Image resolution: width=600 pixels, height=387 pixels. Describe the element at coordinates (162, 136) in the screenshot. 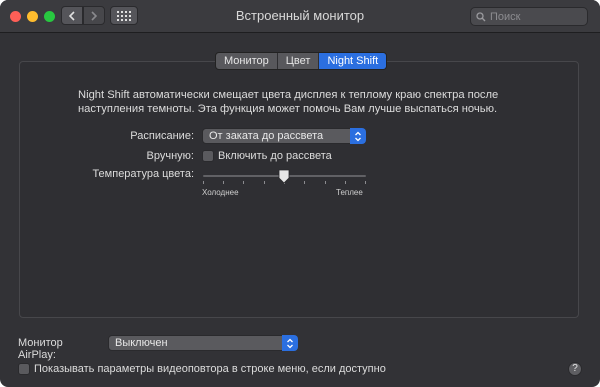

I see `schedule-label: Расписание:` at that location.